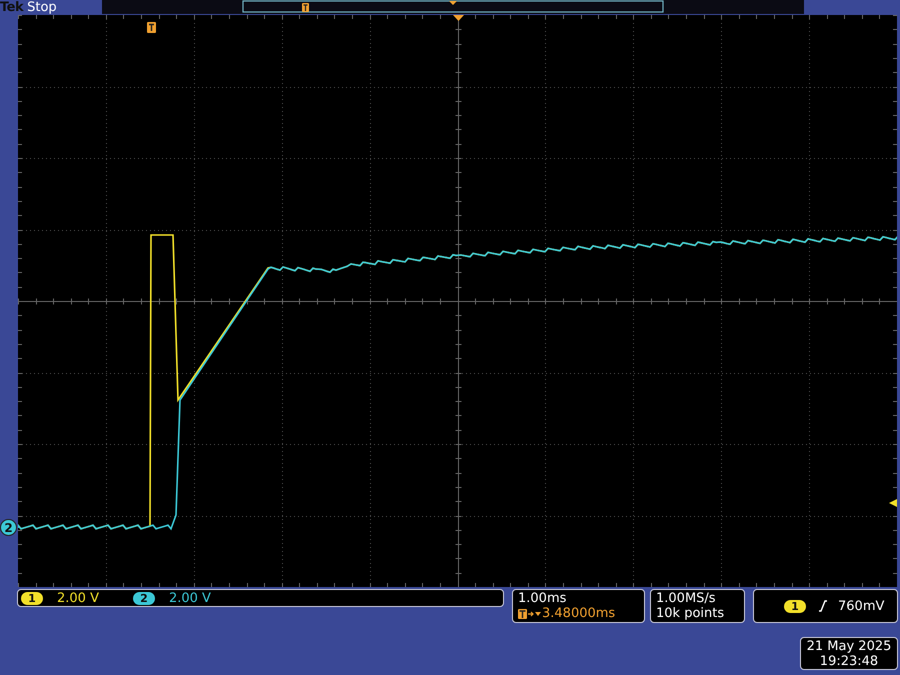 This screenshot has width=900, height=675. What do you see at coordinates (686, 598) in the screenshot?
I see `sample-rate: 1.00MS/s` at bounding box center [686, 598].